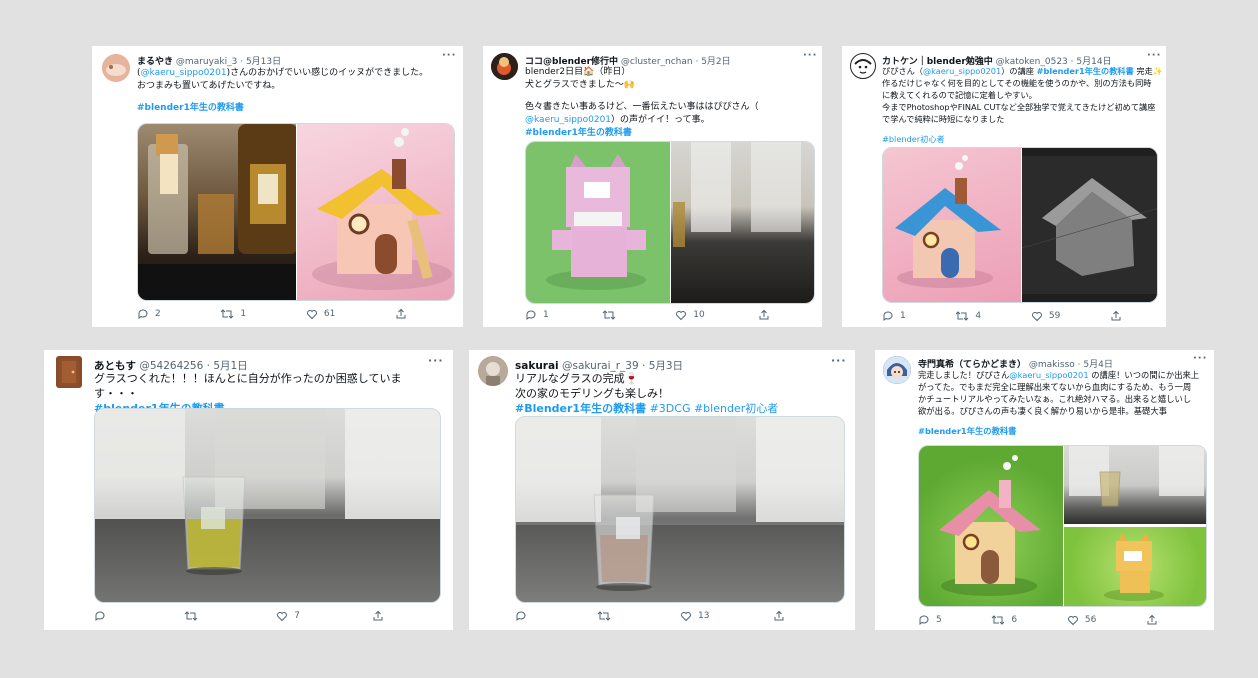  What do you see at coordinates (600, 366) in the screenshot?
I see `user-handle: @sakurai_r_39` at bounding box center [600, 366].